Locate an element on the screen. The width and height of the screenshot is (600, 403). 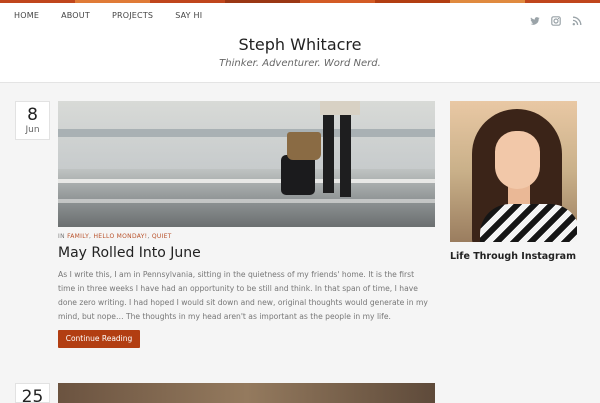
post-title: May Rolled Into June is located at coordinates (129, 253).